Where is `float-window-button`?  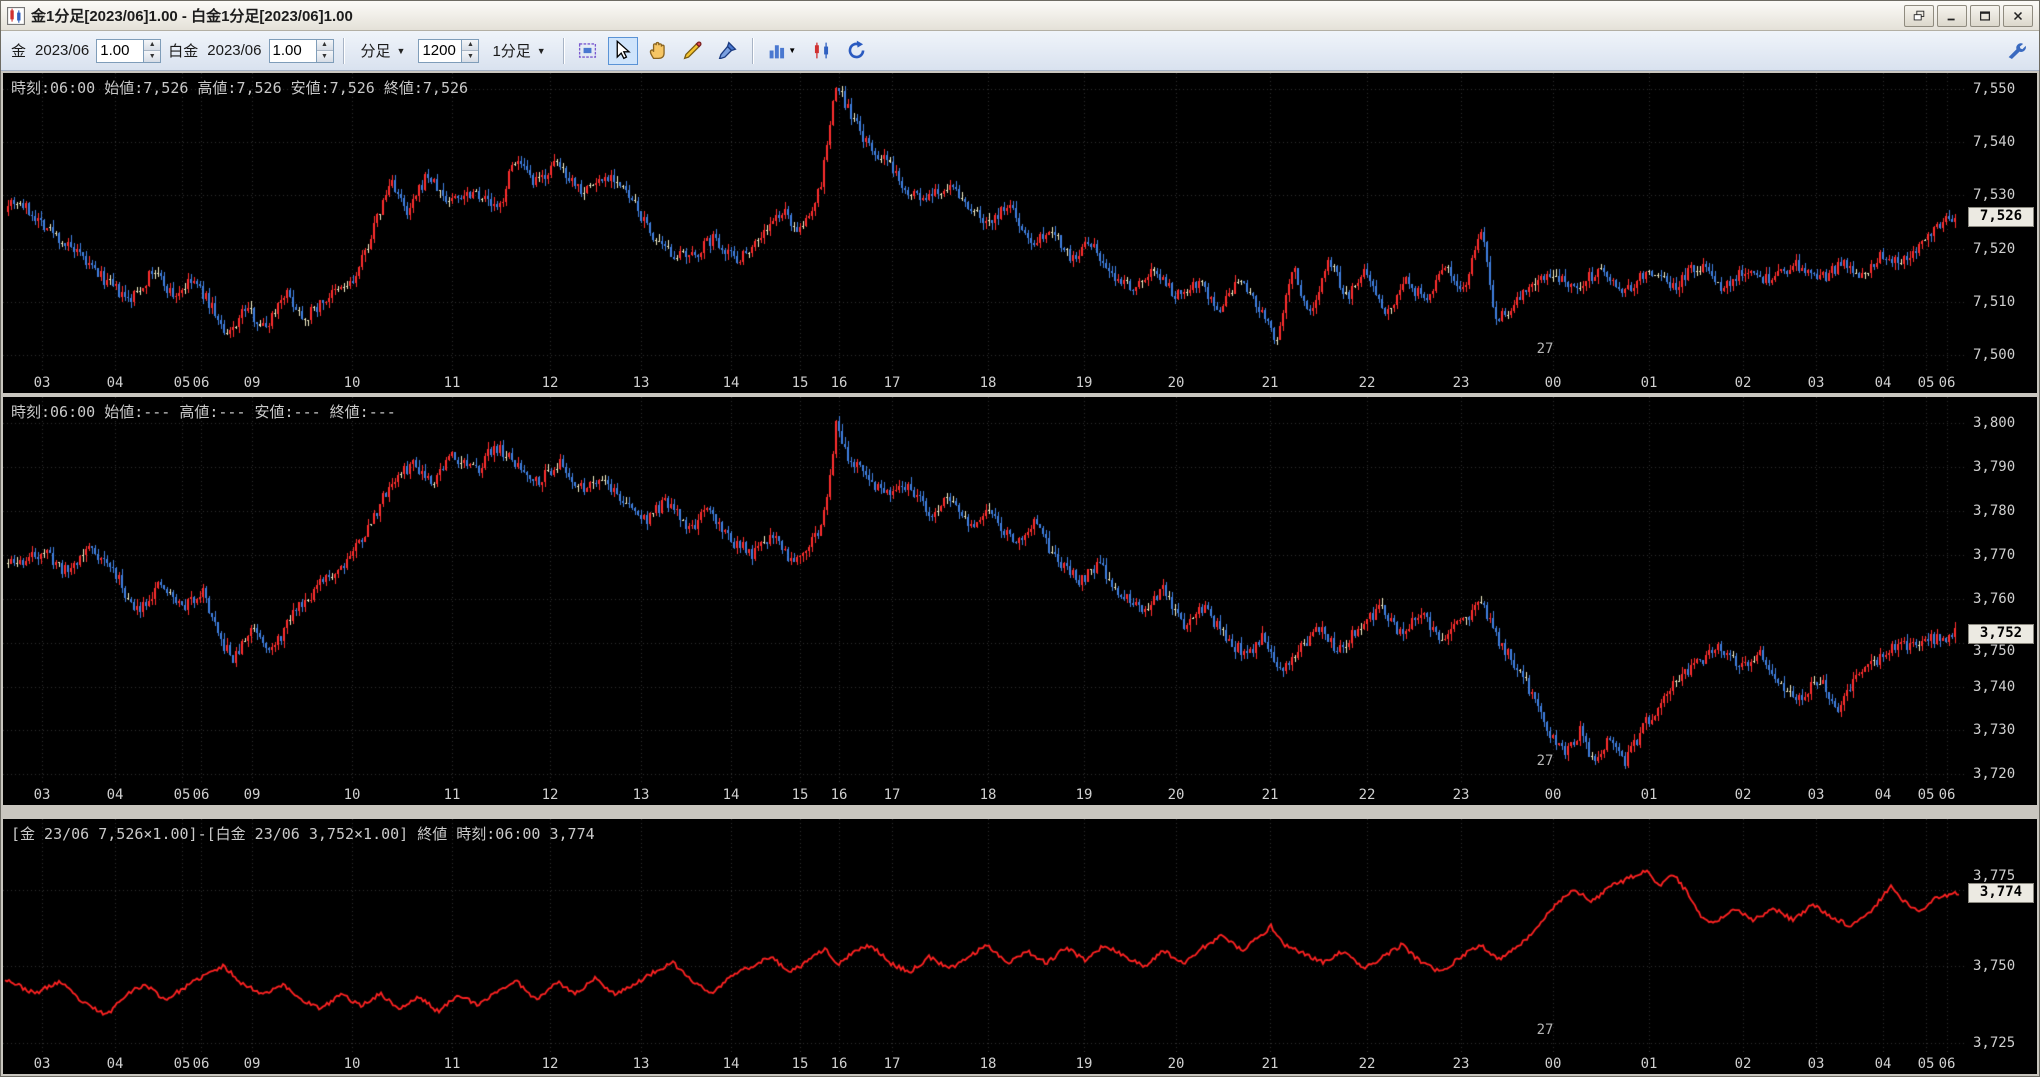 float-window-button is located at coordinates (1919, 15).